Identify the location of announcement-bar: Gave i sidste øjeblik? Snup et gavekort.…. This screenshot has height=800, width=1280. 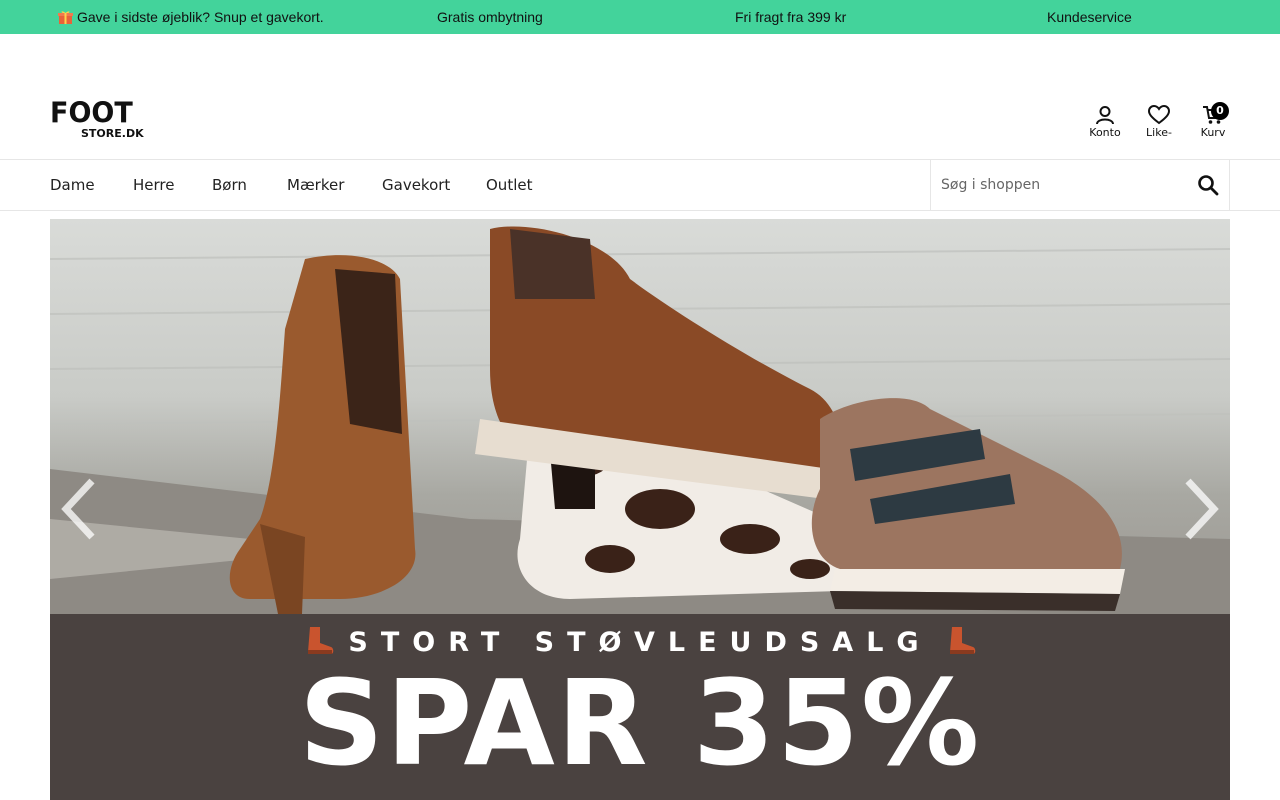
(640, 17).